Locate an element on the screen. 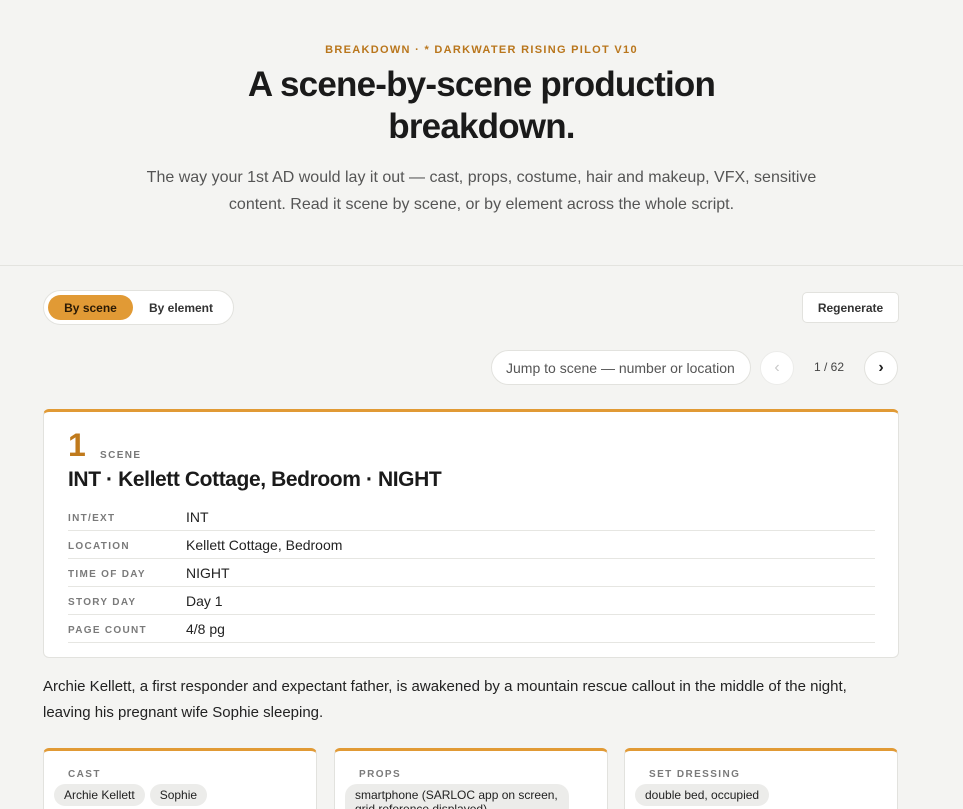 The width and height of the screenshot is (963, 809). meta-value: INT is located at coordinates (197, 516).